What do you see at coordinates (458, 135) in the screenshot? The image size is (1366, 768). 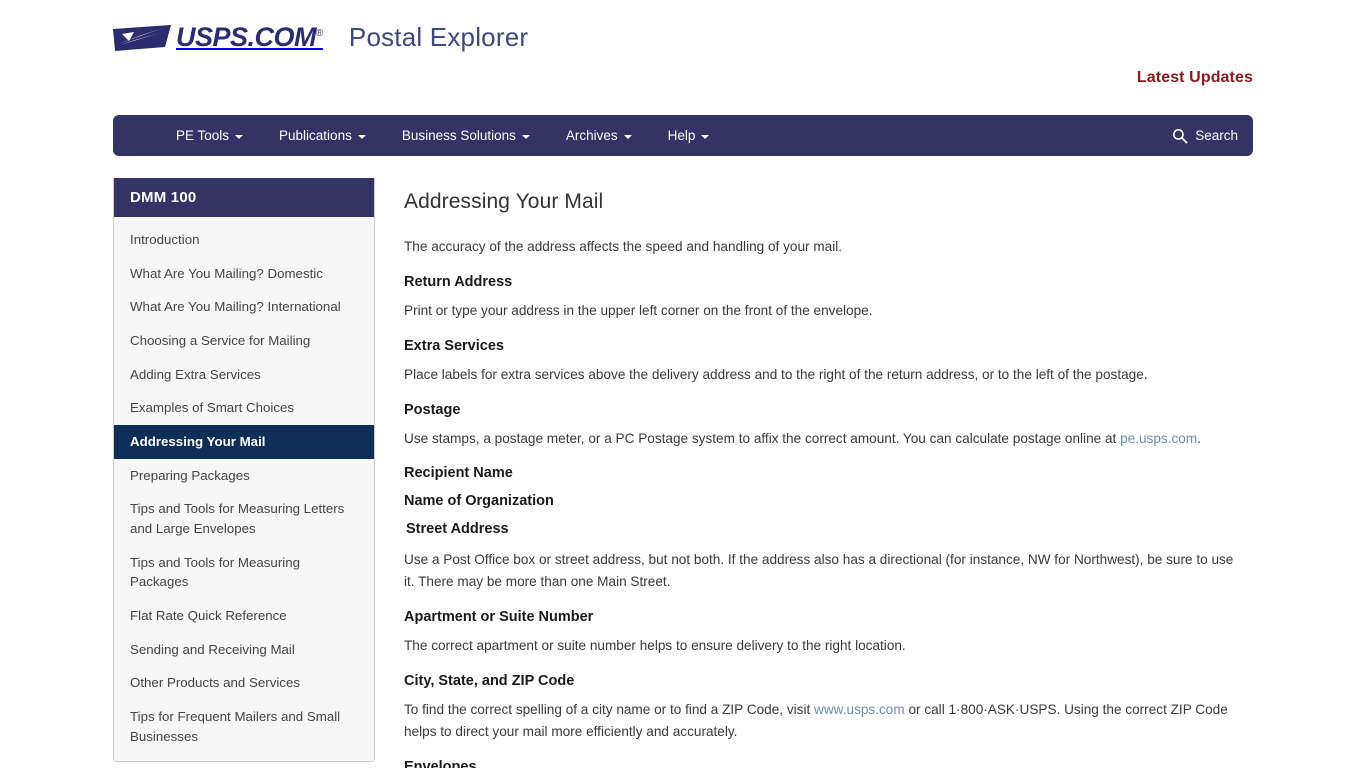 I see `nav-item-label: Business Solutions` at bounding box center [458, 135].